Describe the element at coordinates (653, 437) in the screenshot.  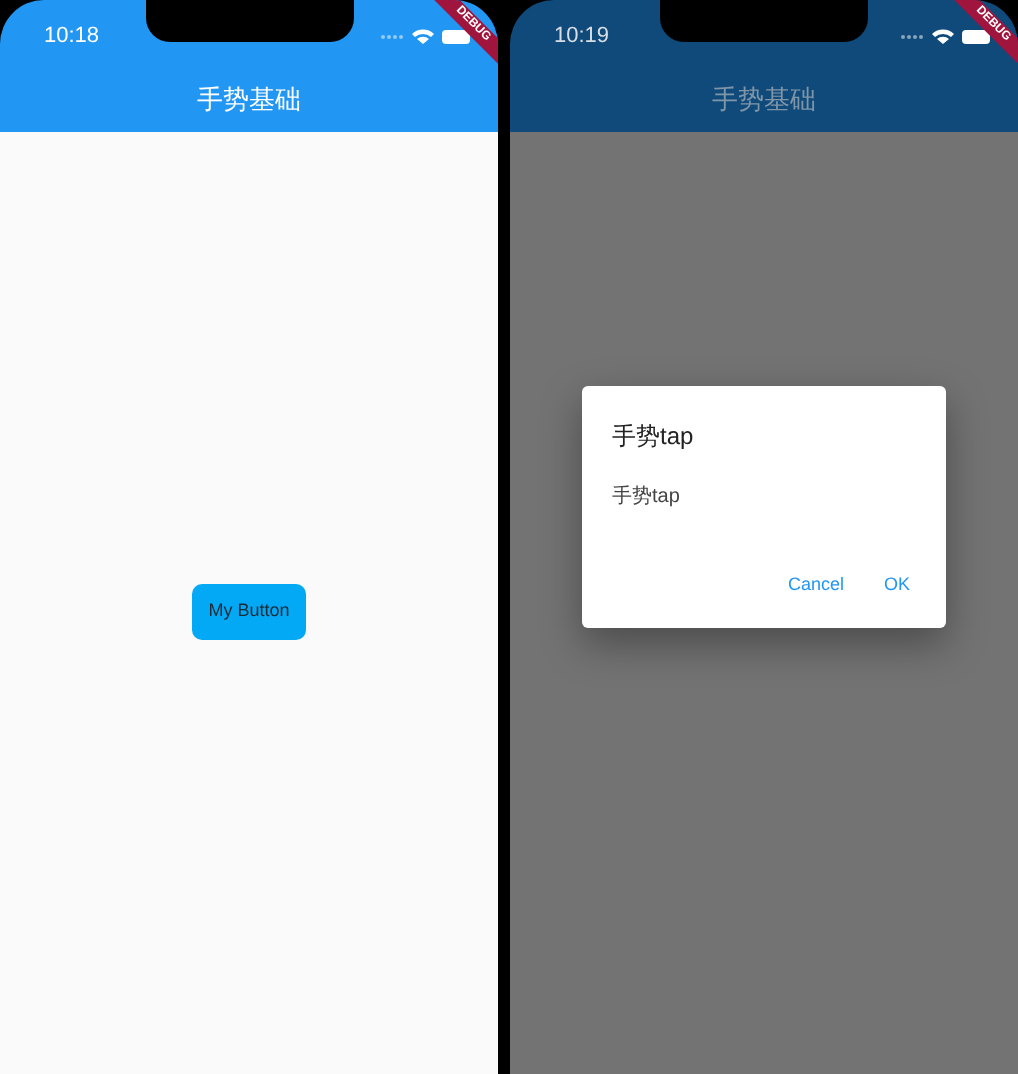
I see `dialog-title: 手势tap` at that location.